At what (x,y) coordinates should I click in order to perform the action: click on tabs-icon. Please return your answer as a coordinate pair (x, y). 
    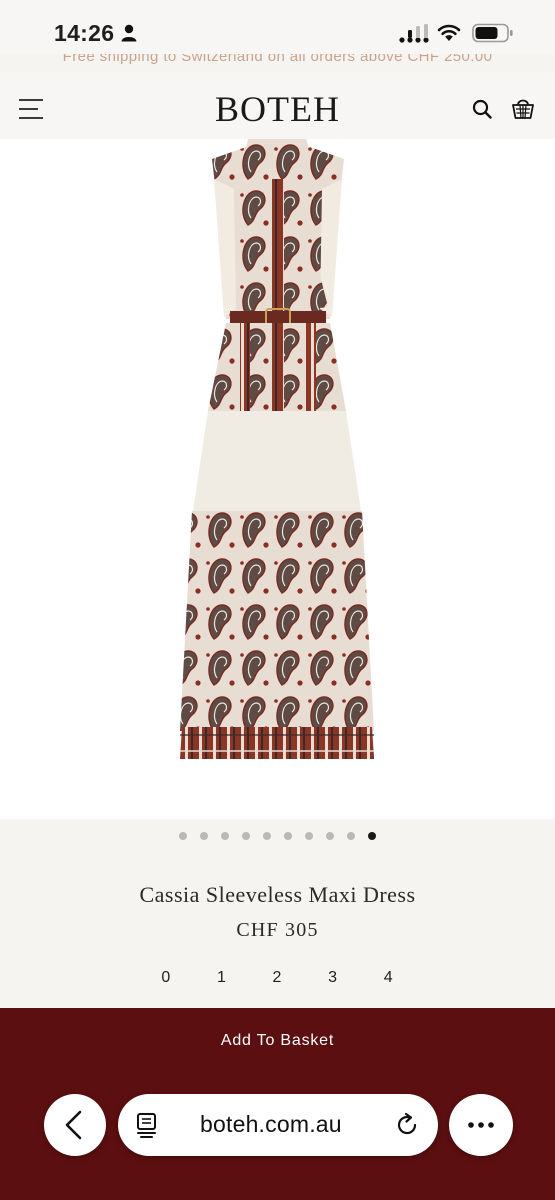
    Looking at the image, I should click on (147, 1125).